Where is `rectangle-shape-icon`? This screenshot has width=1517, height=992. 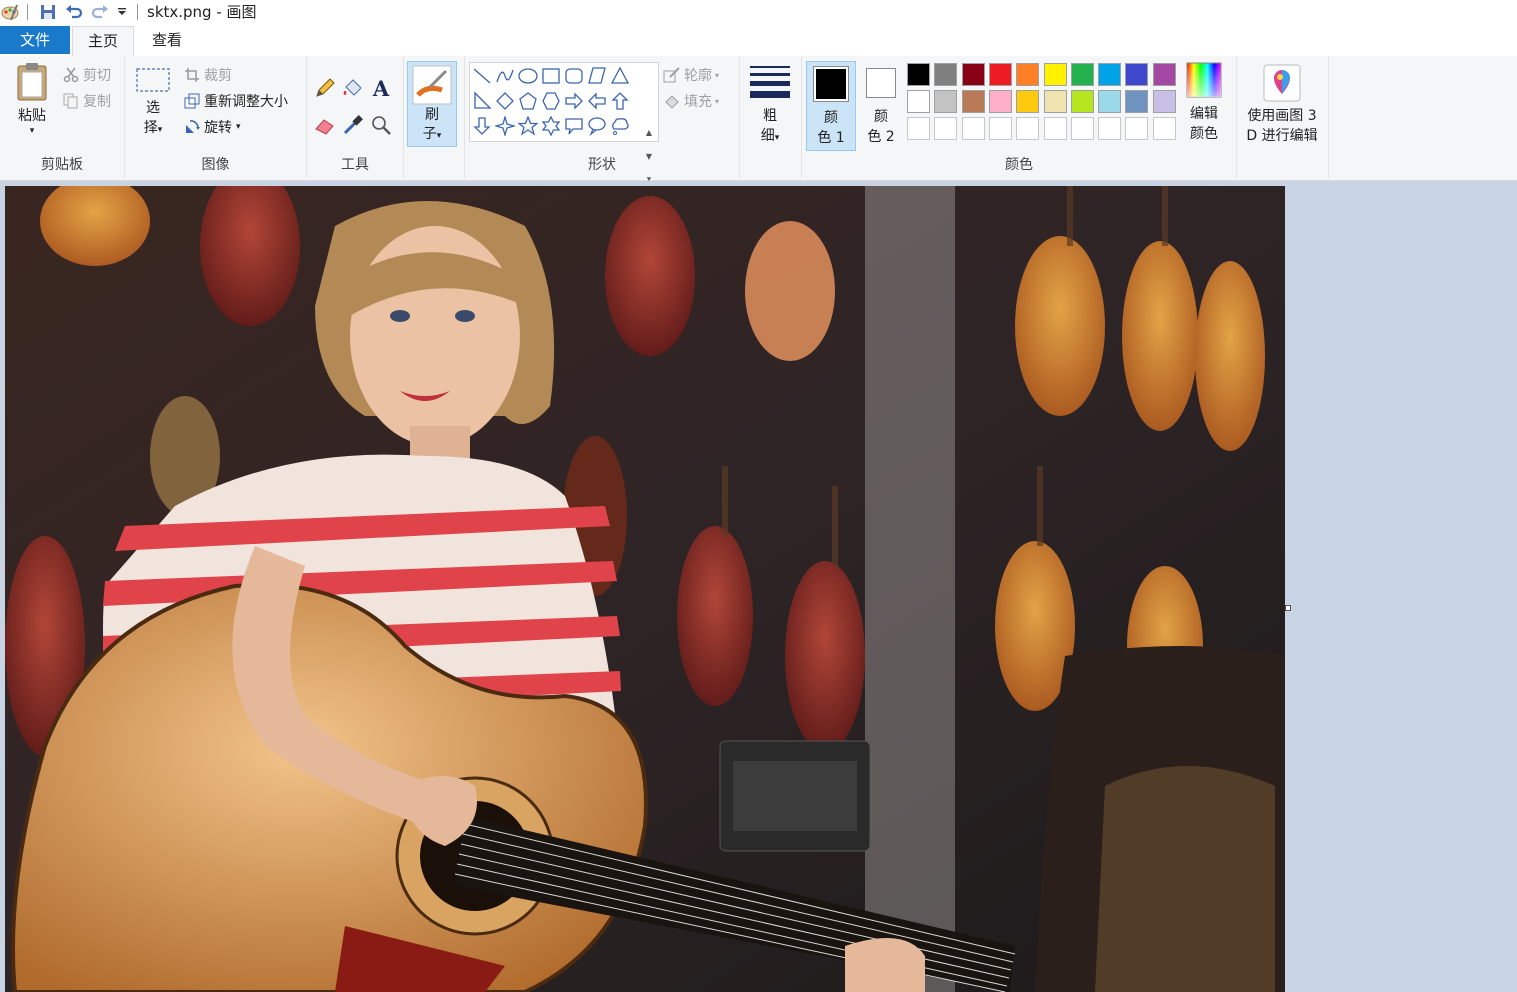
rectangle-shape-icon is located at coordinates (551, 76).